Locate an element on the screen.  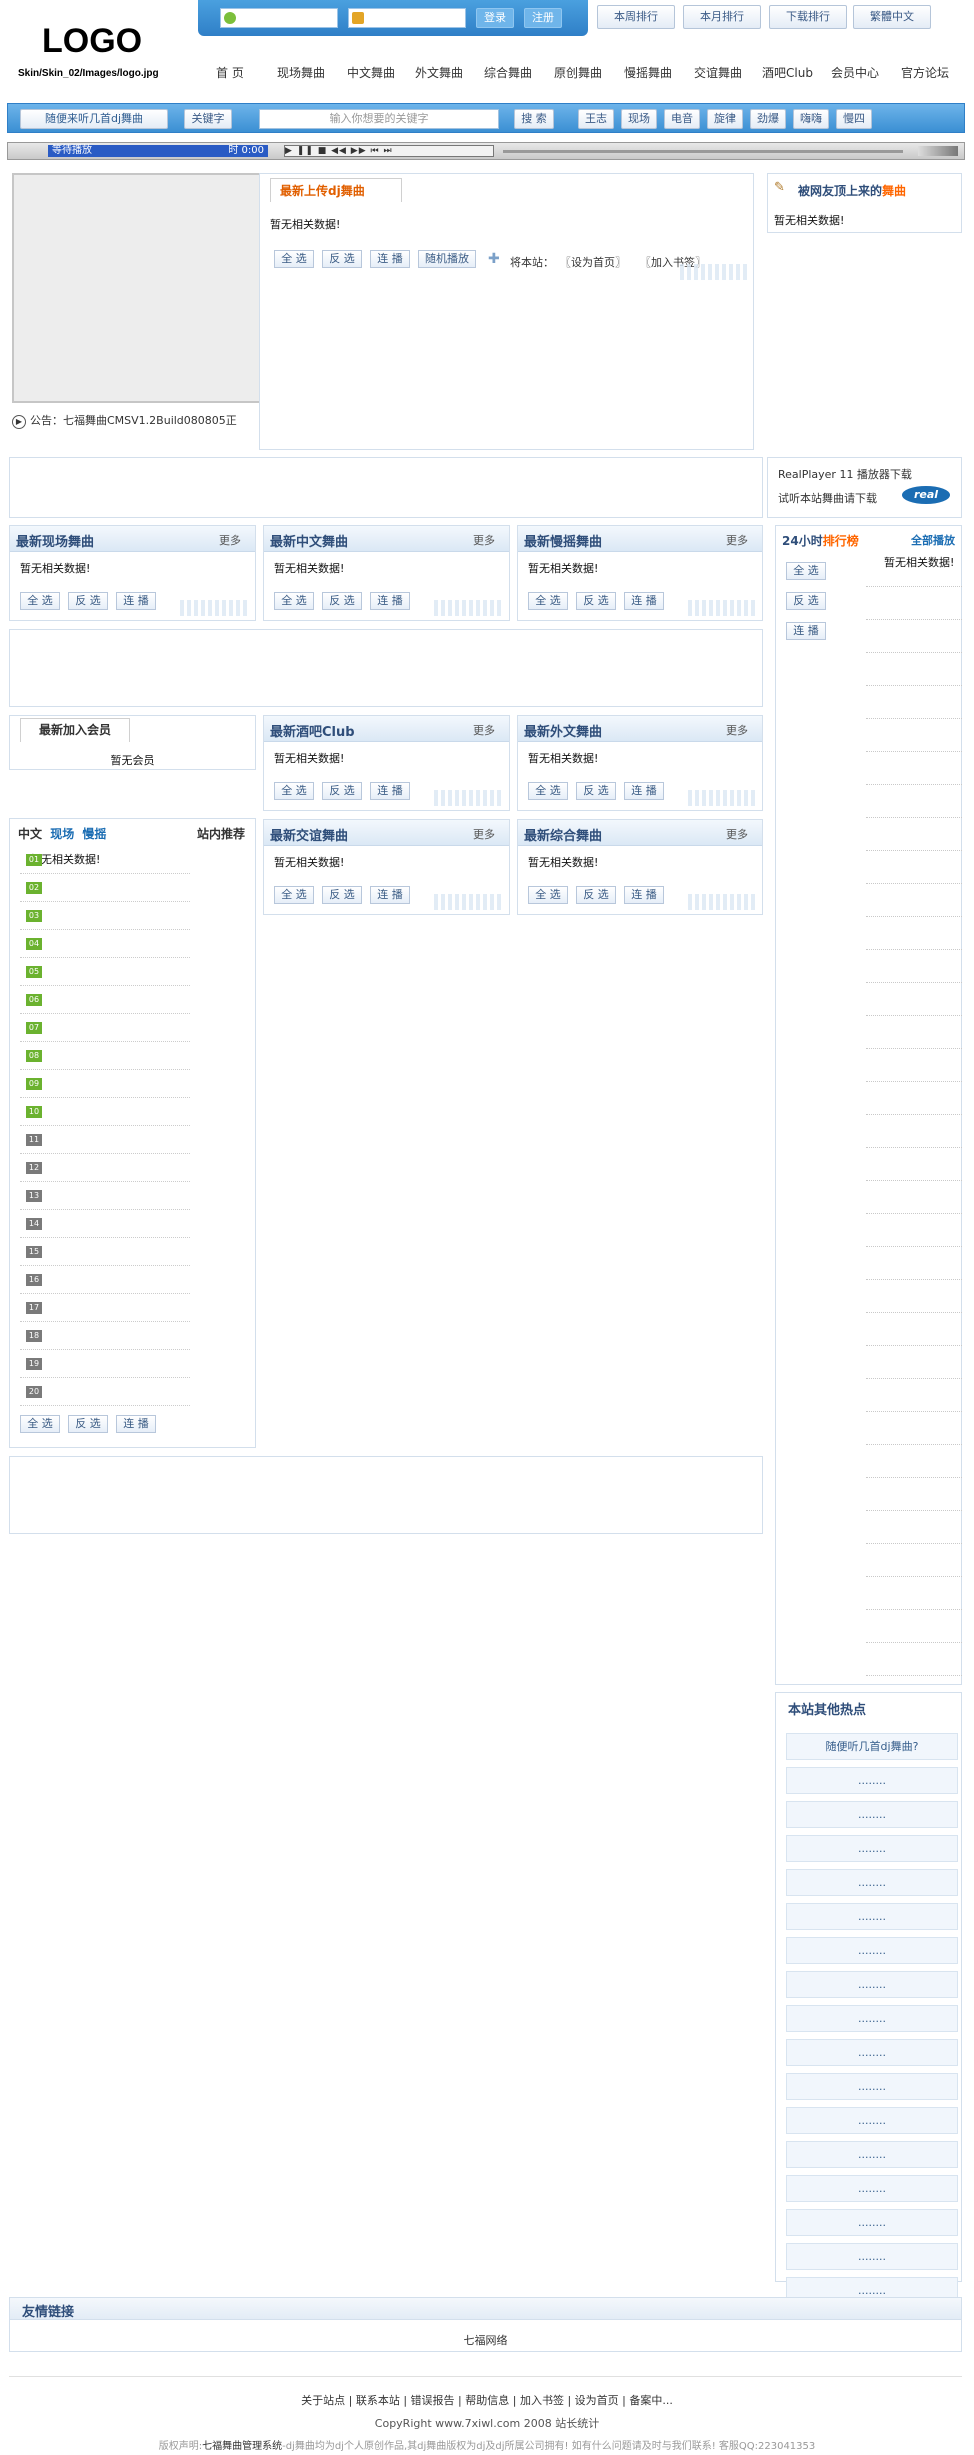
recommend-row: 02 is located at coordinates (105, 888).